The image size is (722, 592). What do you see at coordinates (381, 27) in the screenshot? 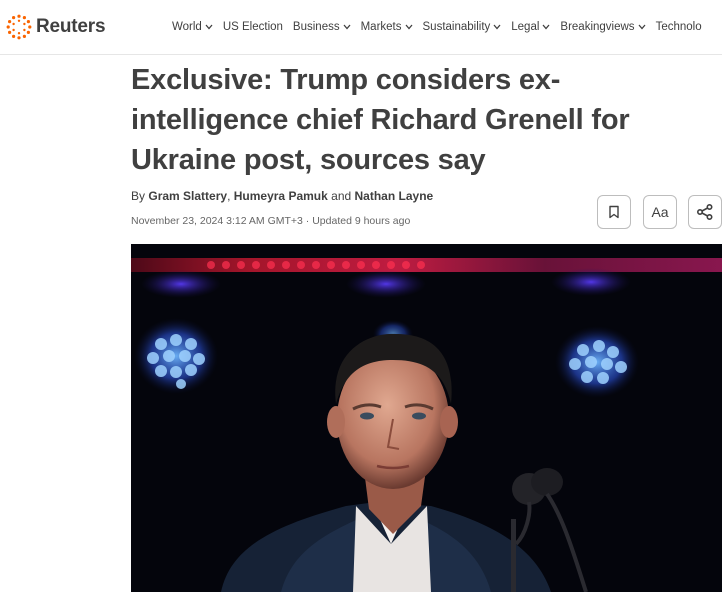
I see `nav-item-label: Markets` at bounding box center [381, 27].